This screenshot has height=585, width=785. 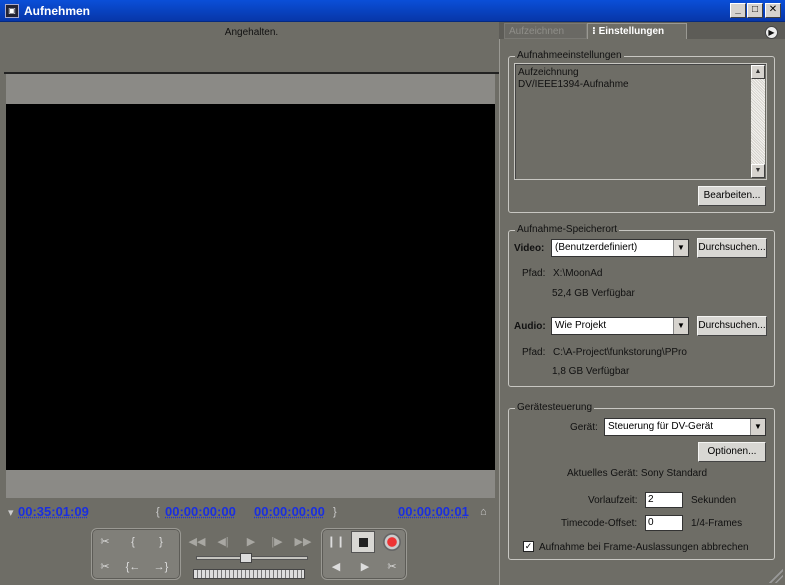 I want to click on title-bar: ▣ Aufnehmen _ □ ✕, so click(x=392, y=11).